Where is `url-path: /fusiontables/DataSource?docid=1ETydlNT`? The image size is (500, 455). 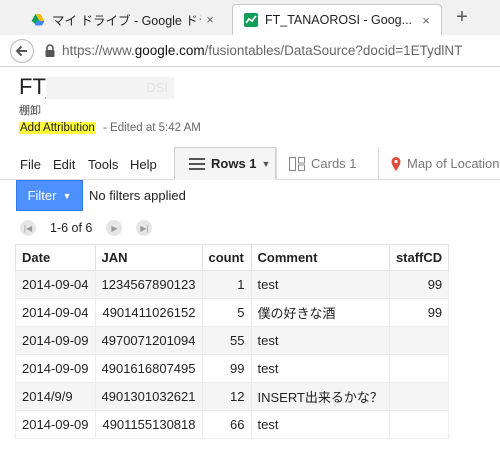
url-path: /fusiontables/DataSource?docid=1ETydlNT is located at coordinates (333, 50).